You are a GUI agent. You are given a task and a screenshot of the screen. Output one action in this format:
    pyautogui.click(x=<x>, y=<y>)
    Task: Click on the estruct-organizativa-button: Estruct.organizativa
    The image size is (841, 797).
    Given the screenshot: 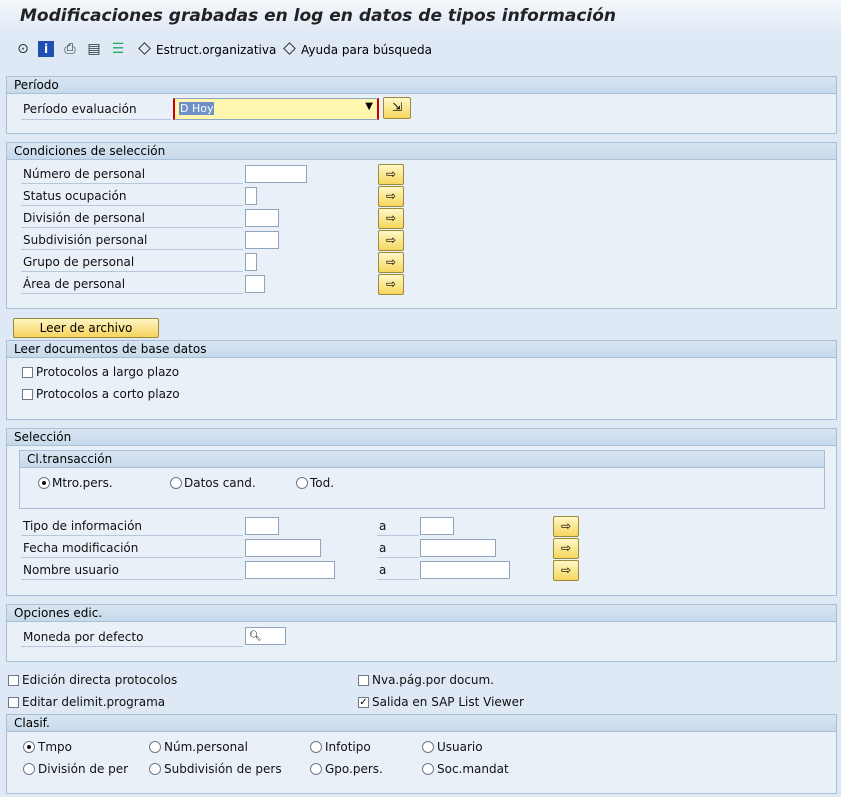 What is the action you would take?
    pyautogui.click(x=207, y=49)
    